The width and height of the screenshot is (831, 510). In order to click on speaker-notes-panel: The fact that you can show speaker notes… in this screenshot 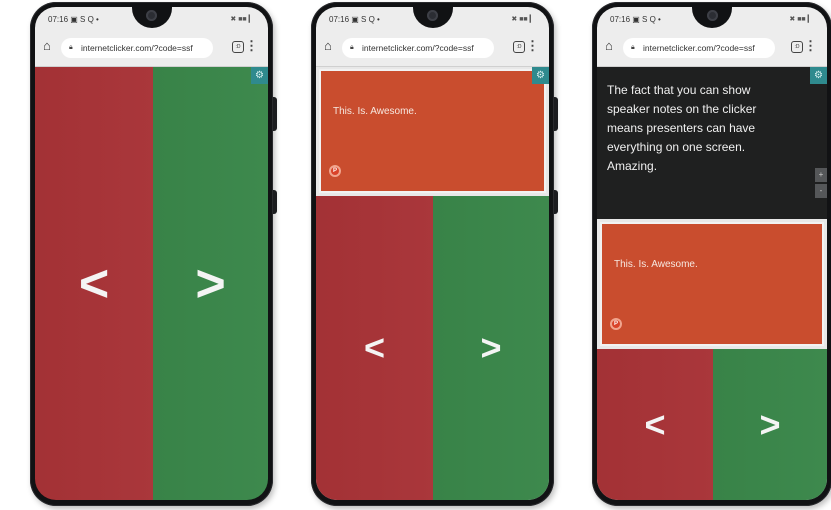, I will do `click(712, 143)`.